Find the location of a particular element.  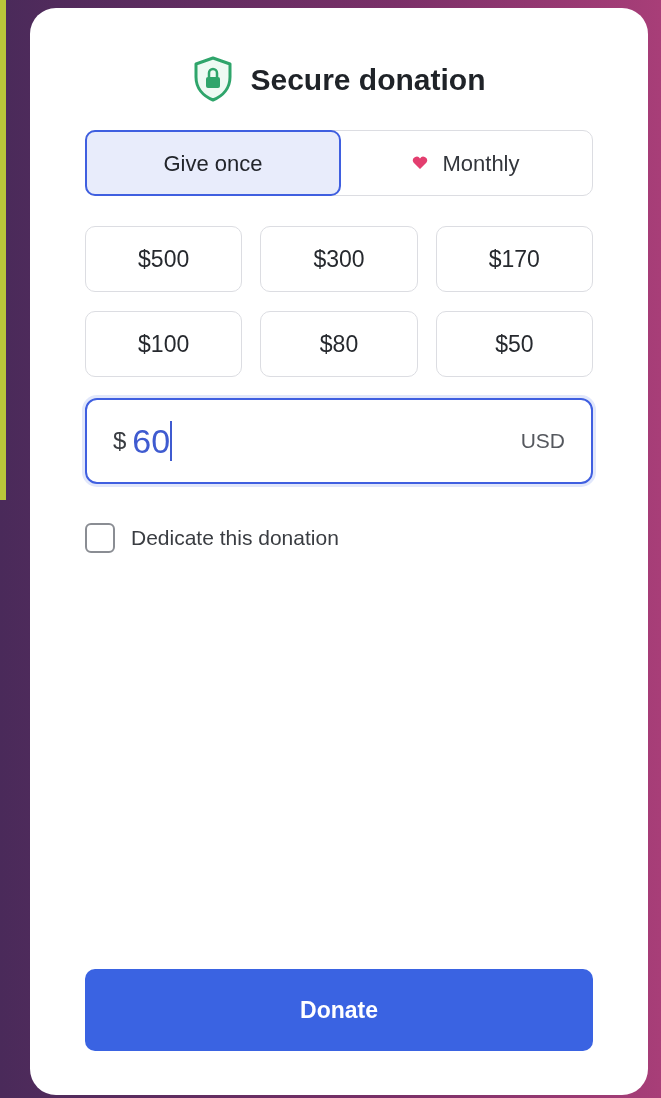

currency-code: USD is located at coordinates (542, 441).